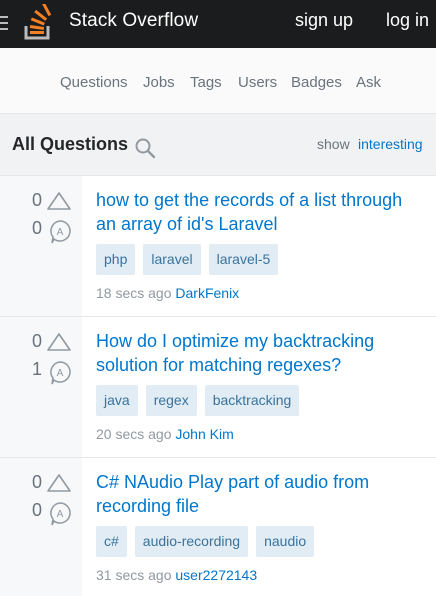 The height and width of the screenshot is (596, 436). What do you see at coordinates (4, 23) in the screenshot?
I see `hamburger-icon` at bounding box center [4, 23].